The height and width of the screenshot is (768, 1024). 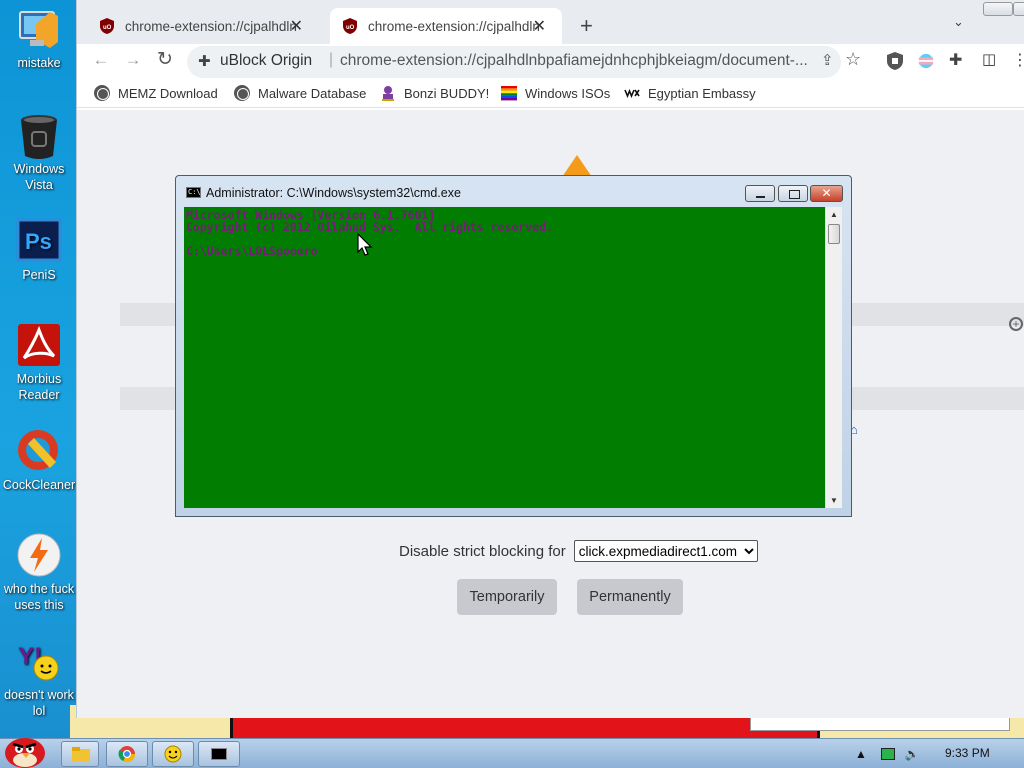 I want to click on desktop-icon-mistake: mistake, so click(x=39, y=38).